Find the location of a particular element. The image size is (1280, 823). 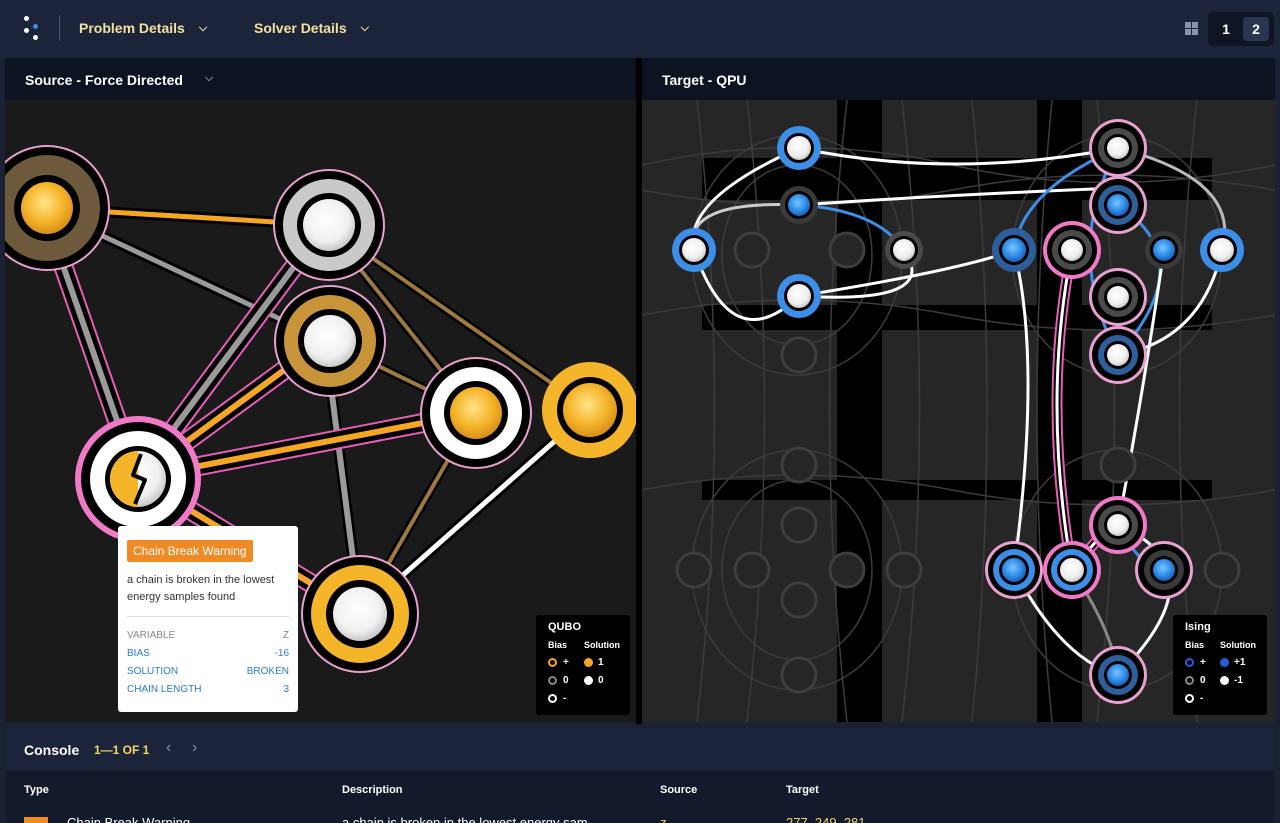

tooltip-row-label: VARIABLE is located at coordinates (151, 635).